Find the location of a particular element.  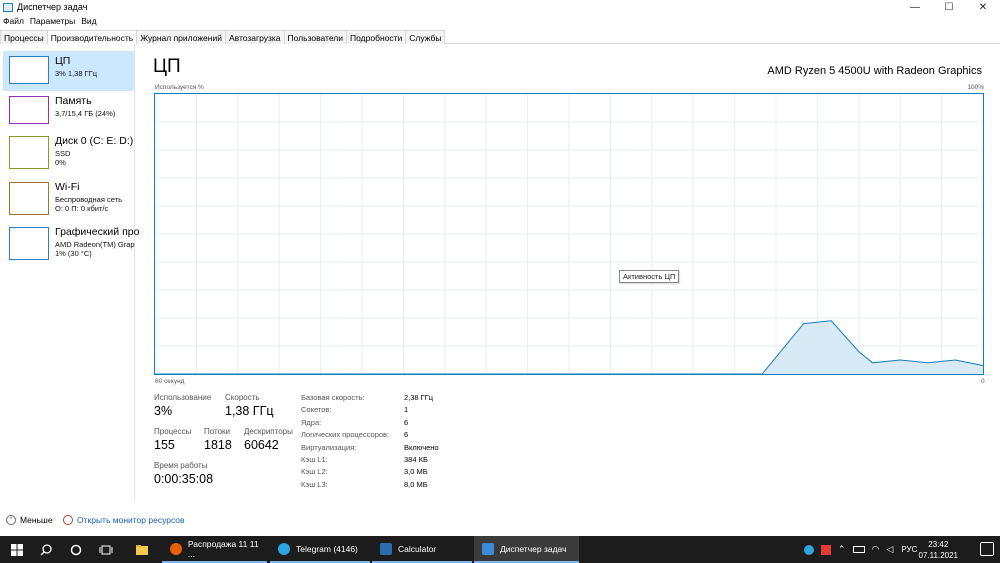

usage-value: 3% is located at coordinates (163, 411).